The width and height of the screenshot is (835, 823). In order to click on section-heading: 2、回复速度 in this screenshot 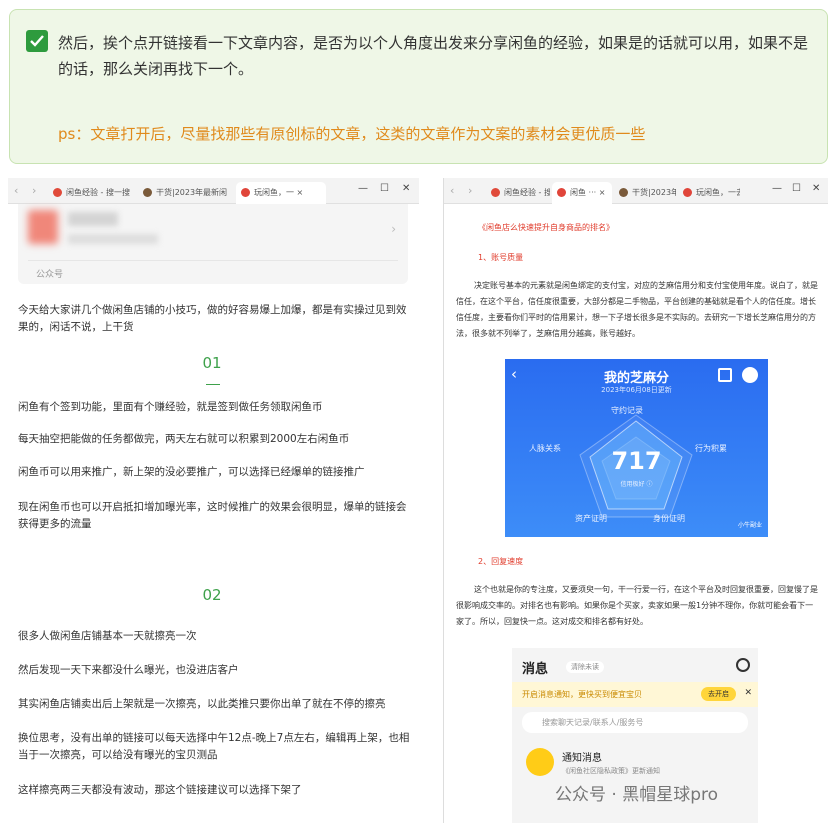, I will do `click(501, 561)`.